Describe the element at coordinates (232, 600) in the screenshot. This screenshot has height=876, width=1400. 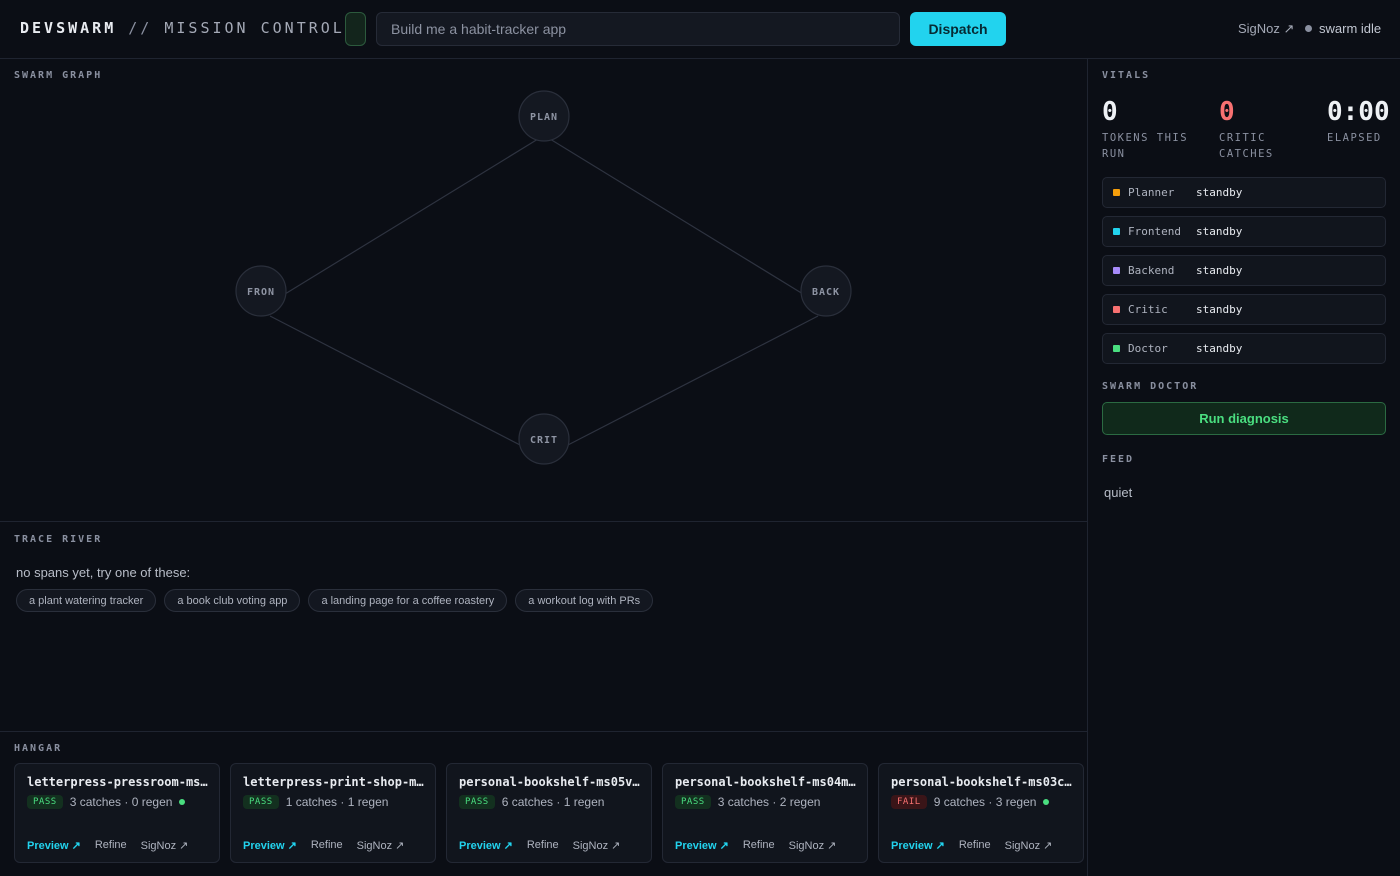
I see `suggestion-chip: a book club voting app` at that location.